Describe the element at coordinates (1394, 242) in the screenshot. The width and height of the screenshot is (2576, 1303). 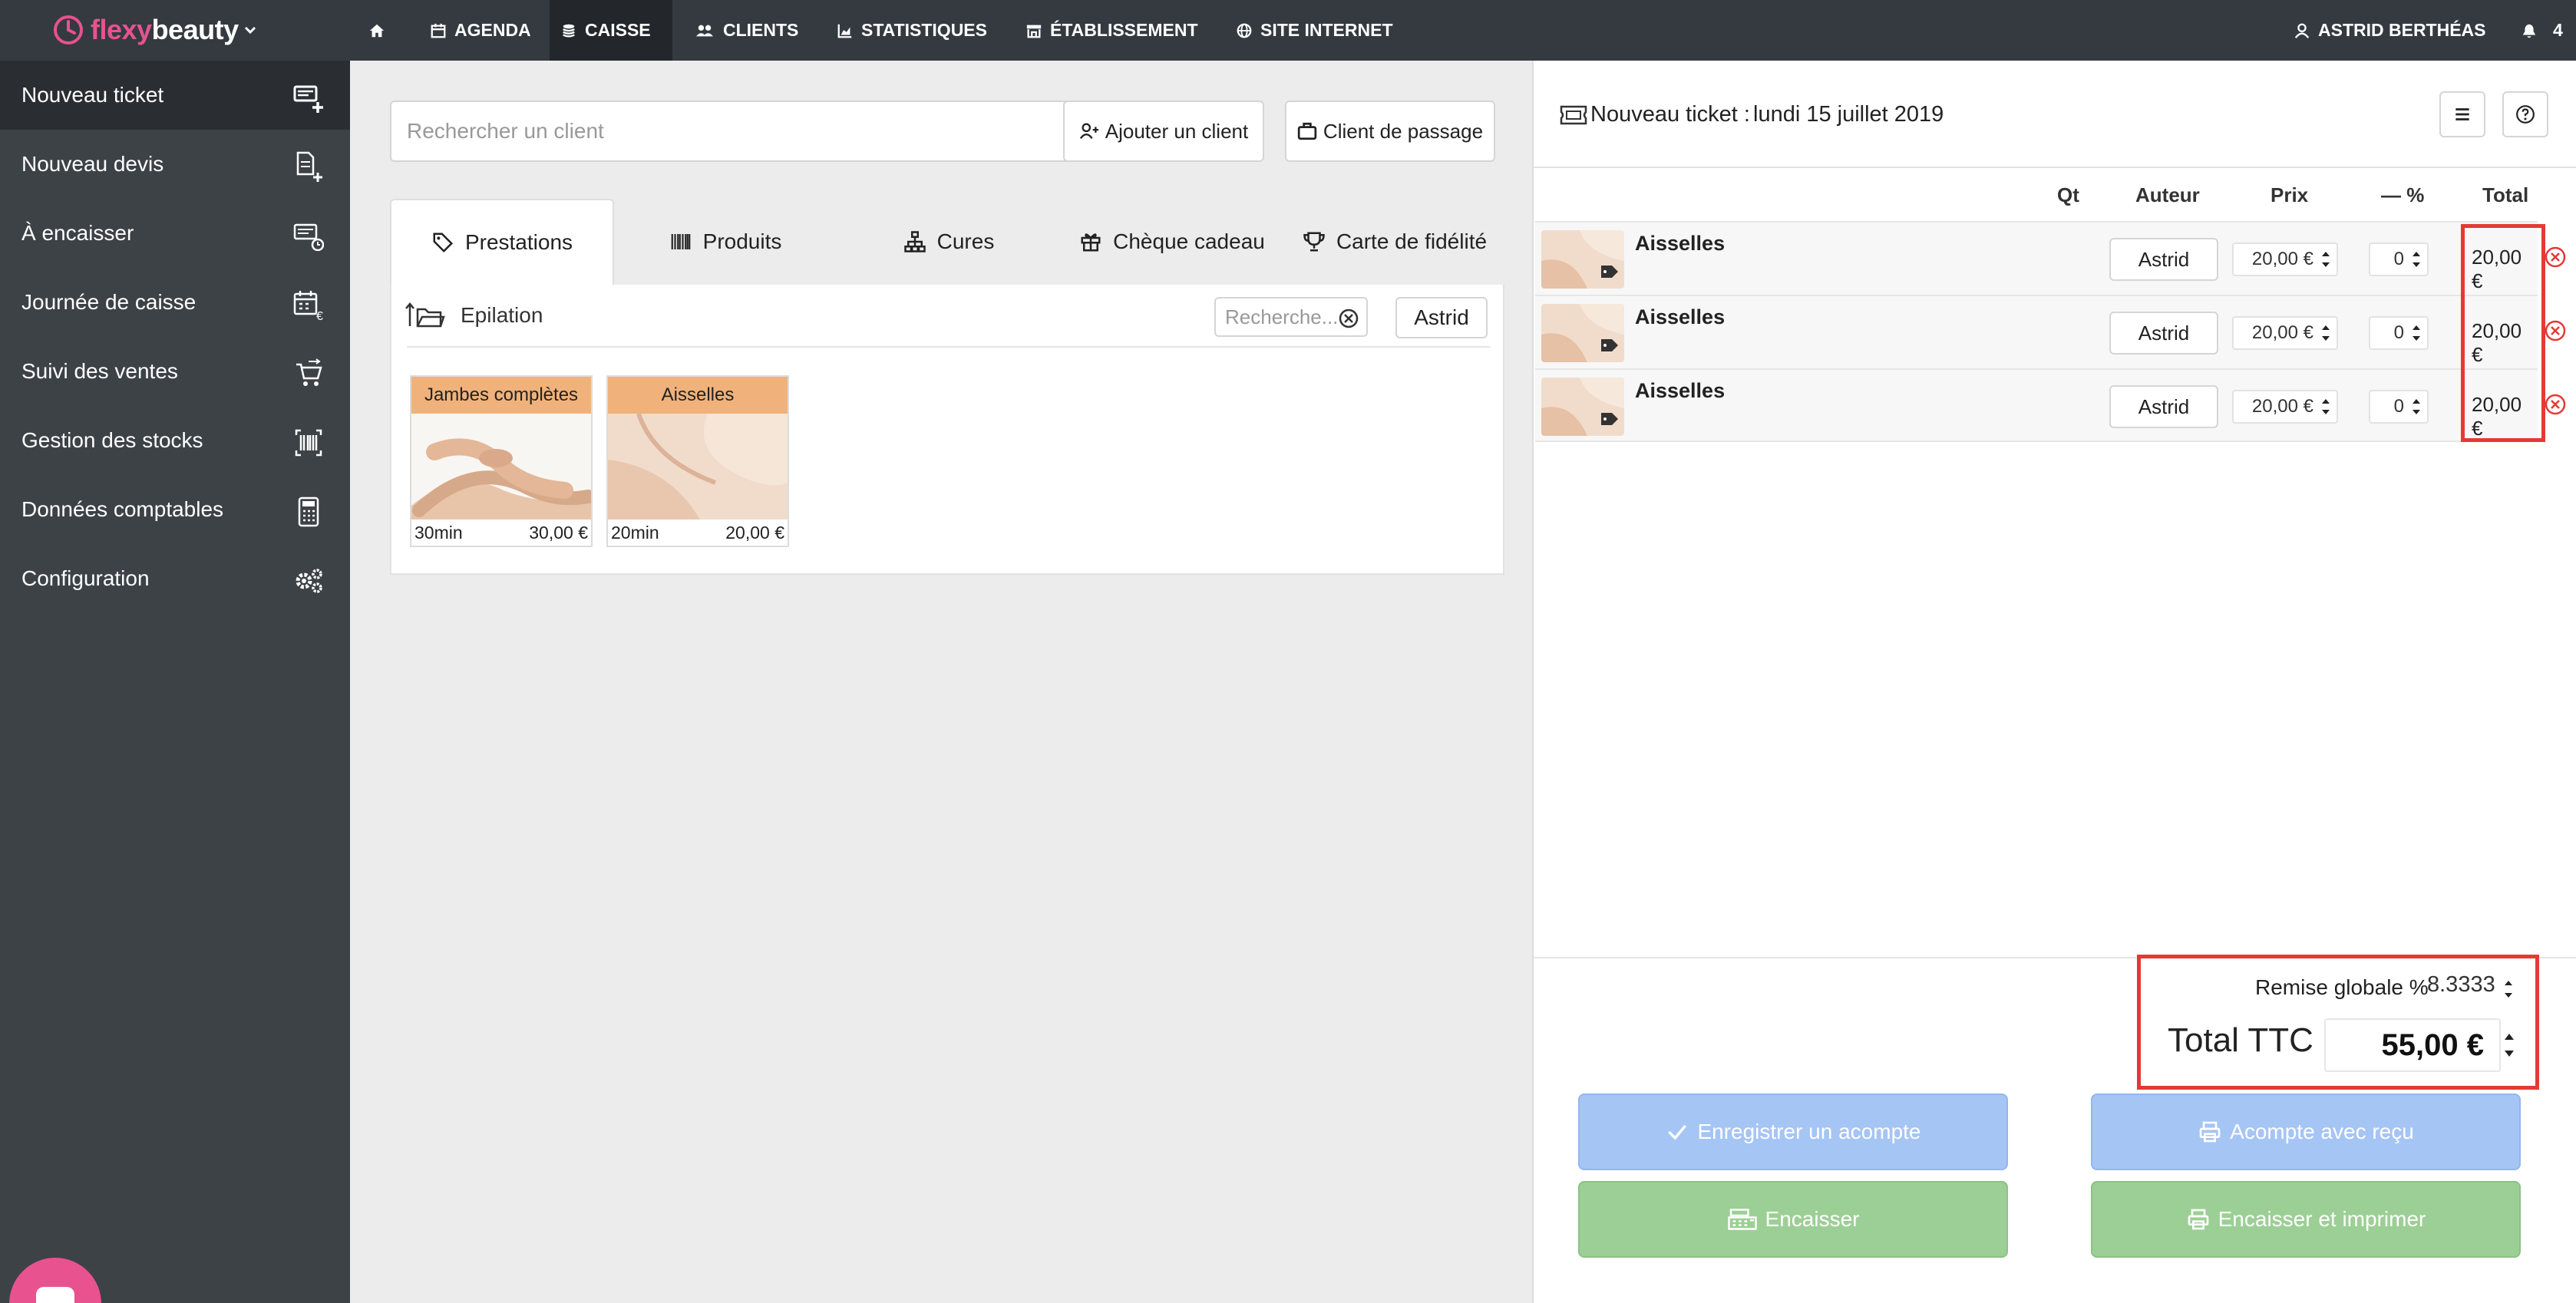
I see `tab-carte-fidelite: Carte de fidélité` at that location.